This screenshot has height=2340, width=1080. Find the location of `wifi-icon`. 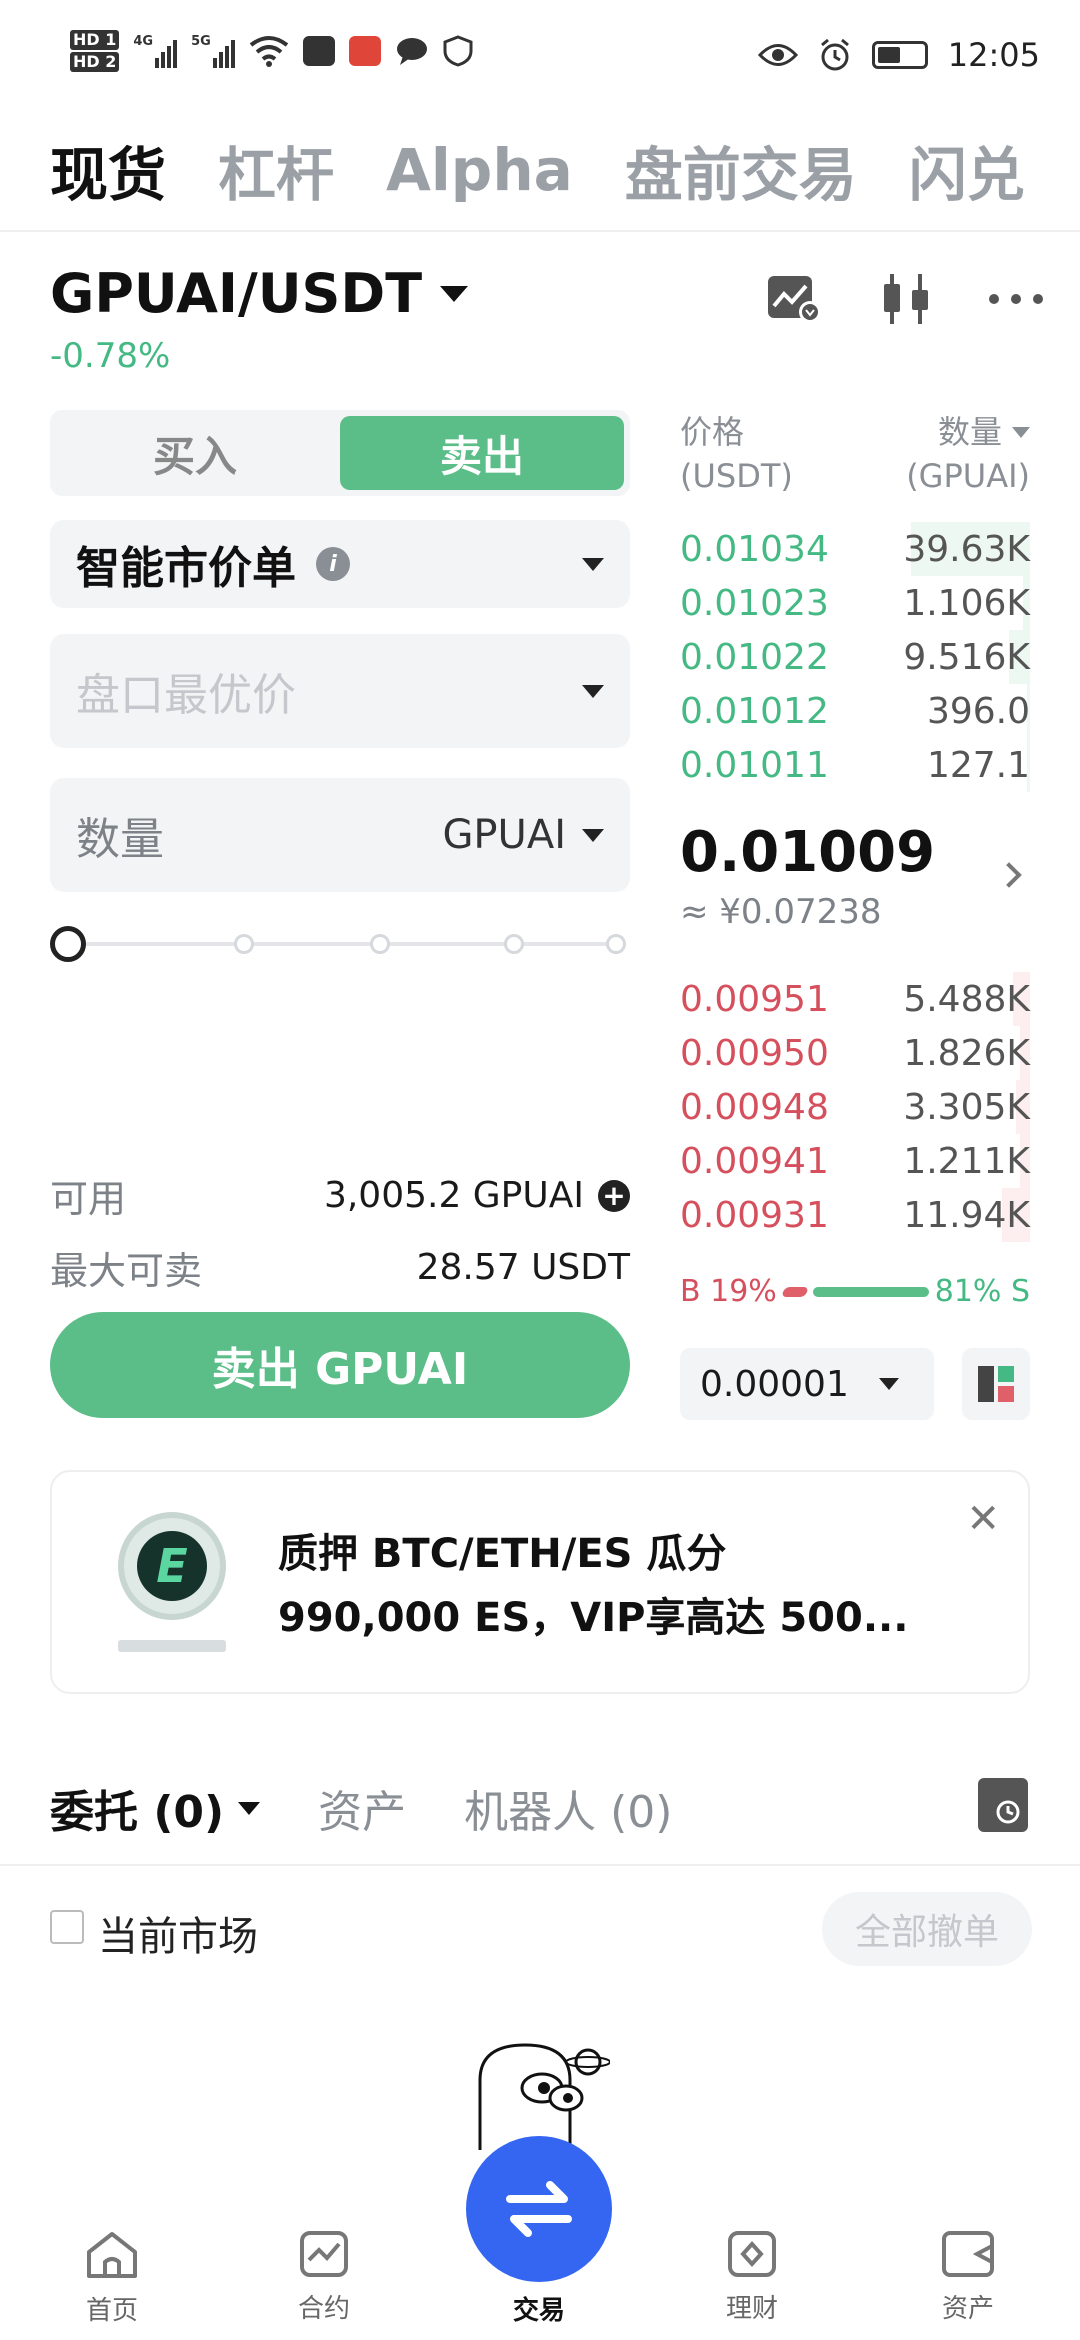

wifi-icon is located at coordinates (269, 51).